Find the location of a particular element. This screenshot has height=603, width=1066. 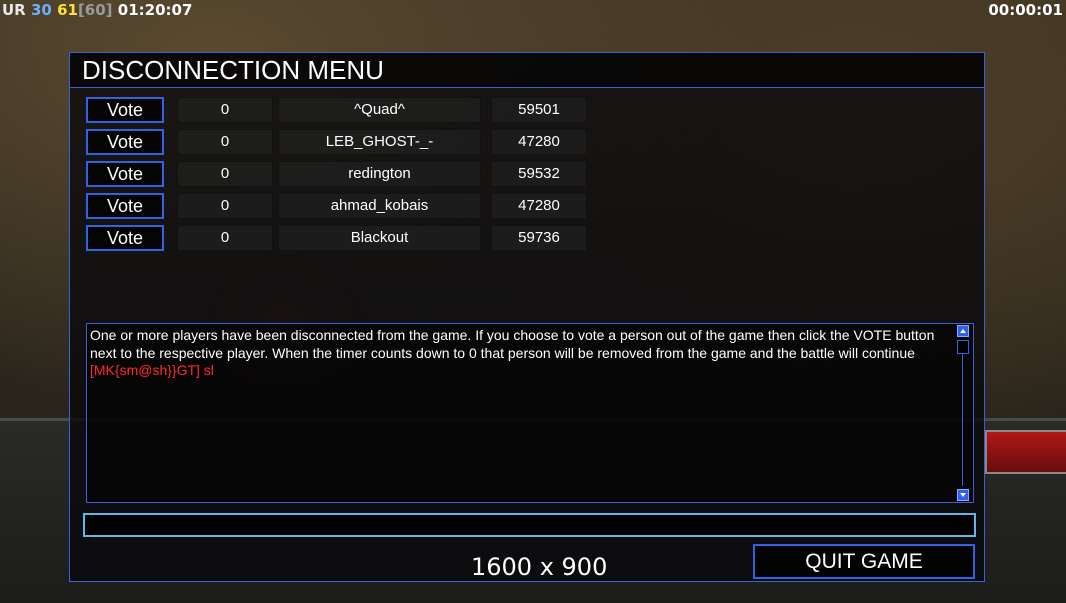

dialog-title-bar: DISCONNECTION MENU is located at coordinates (527, 70).